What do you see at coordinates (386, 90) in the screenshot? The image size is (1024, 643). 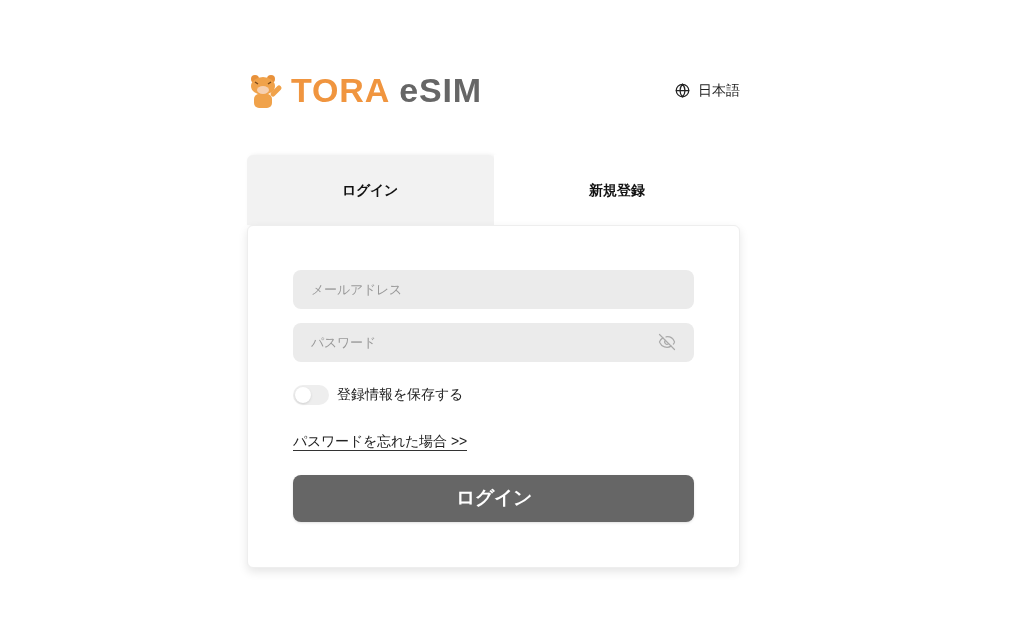 I see `logo-text: TORA eSIM` at bounding box center [386, 90].